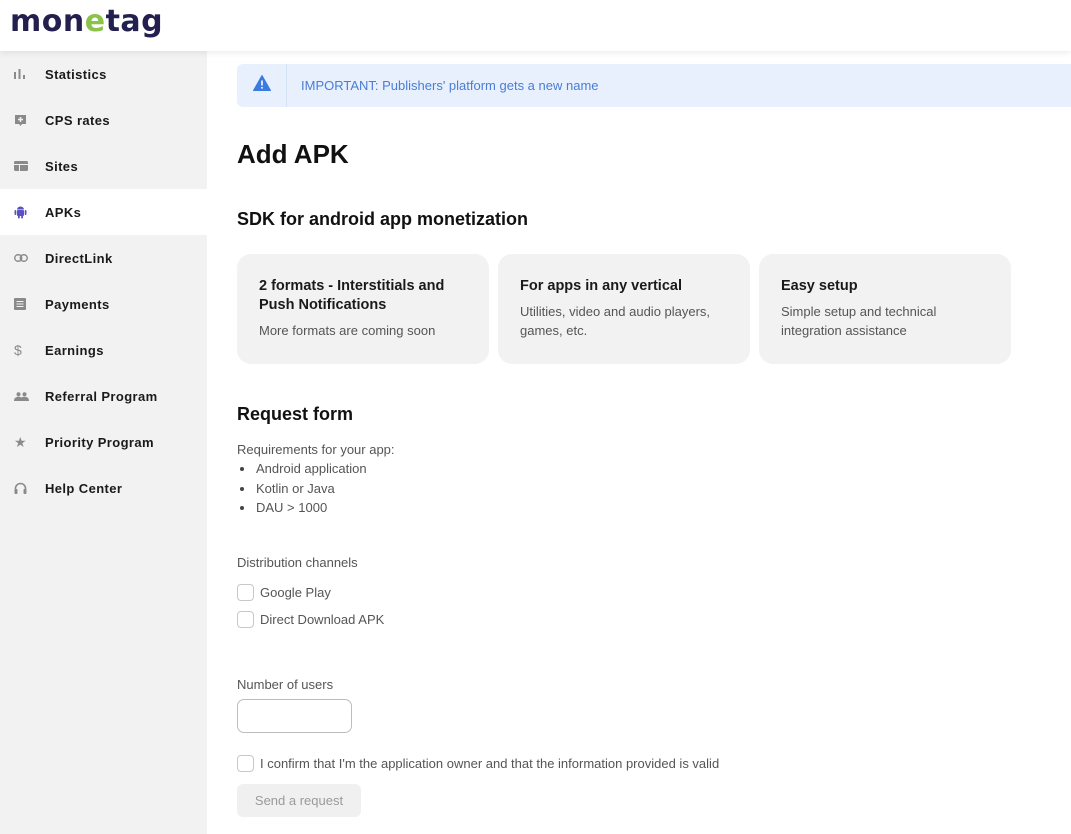 The image size is (1071, 834). What do you see at coordinates (22, 166) in the screenshot?
I see `browser-window-icon` at bounding box center [22, 166].